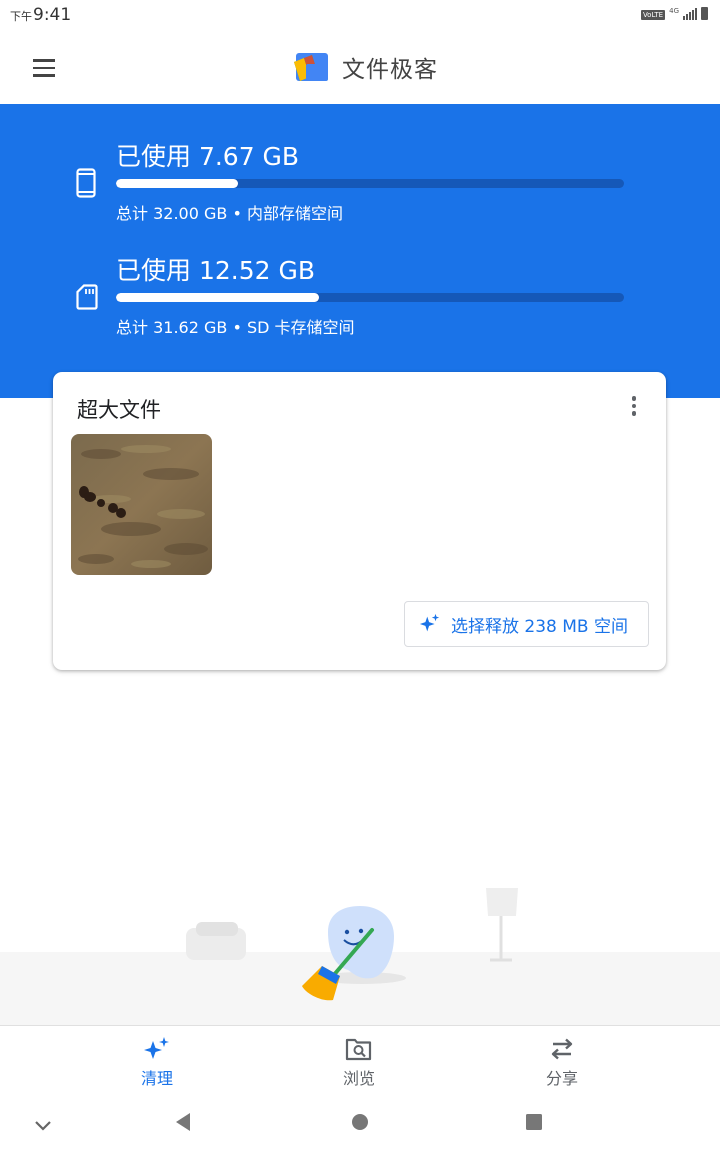  I want to click on app-title-group: 文件极客, so click(365, 67).